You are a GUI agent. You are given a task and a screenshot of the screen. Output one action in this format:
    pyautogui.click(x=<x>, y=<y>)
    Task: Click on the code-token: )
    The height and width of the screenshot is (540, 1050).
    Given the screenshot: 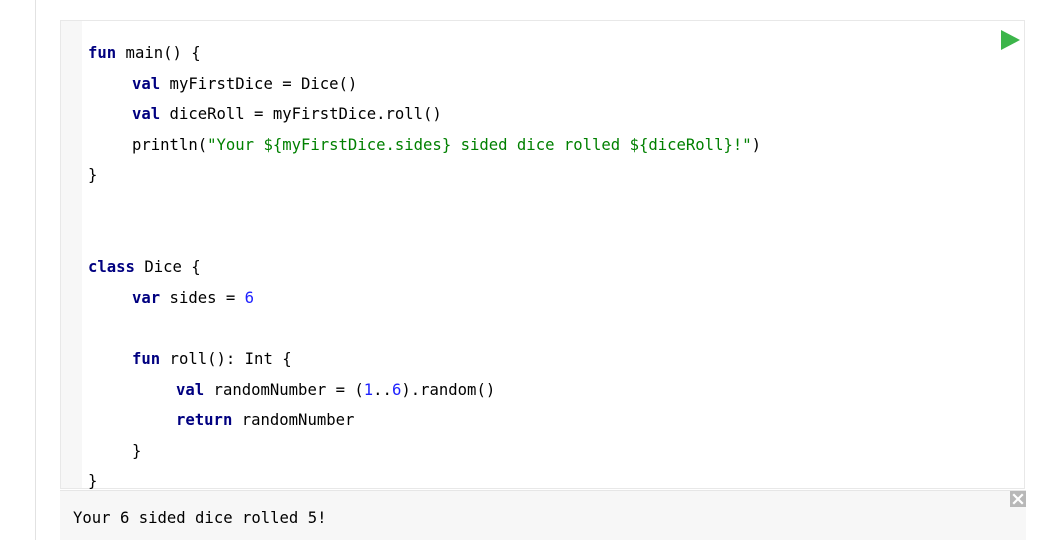 What is the action you would take?
    pyautogui.click(x=756, y=144)
    